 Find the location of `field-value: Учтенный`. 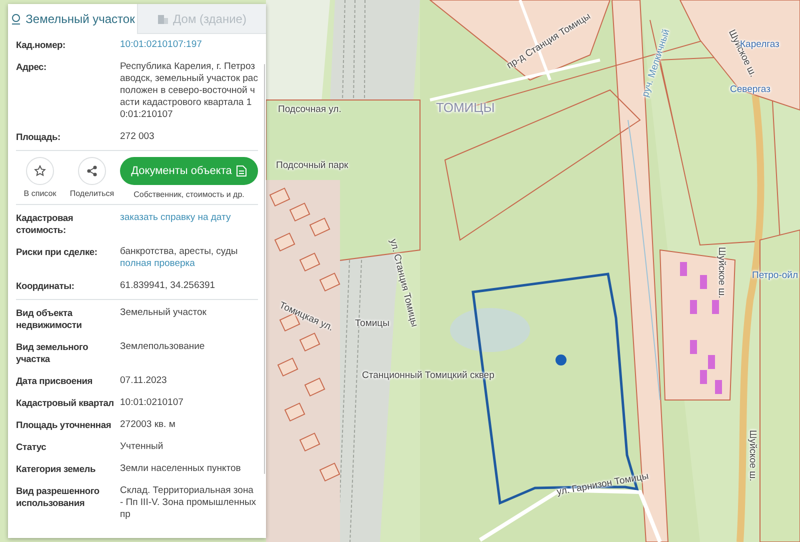

field-value: Учтенный is located at coordinates (142, 447).